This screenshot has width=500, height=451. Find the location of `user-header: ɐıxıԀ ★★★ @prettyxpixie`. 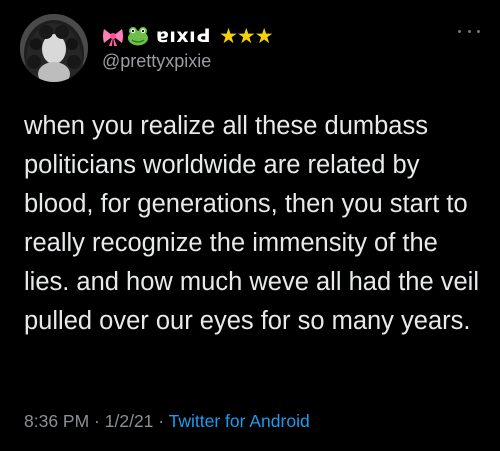

user-header: ɐıxıԀ ★★★ @prettyxpixie is located at coordinates (272, 47).